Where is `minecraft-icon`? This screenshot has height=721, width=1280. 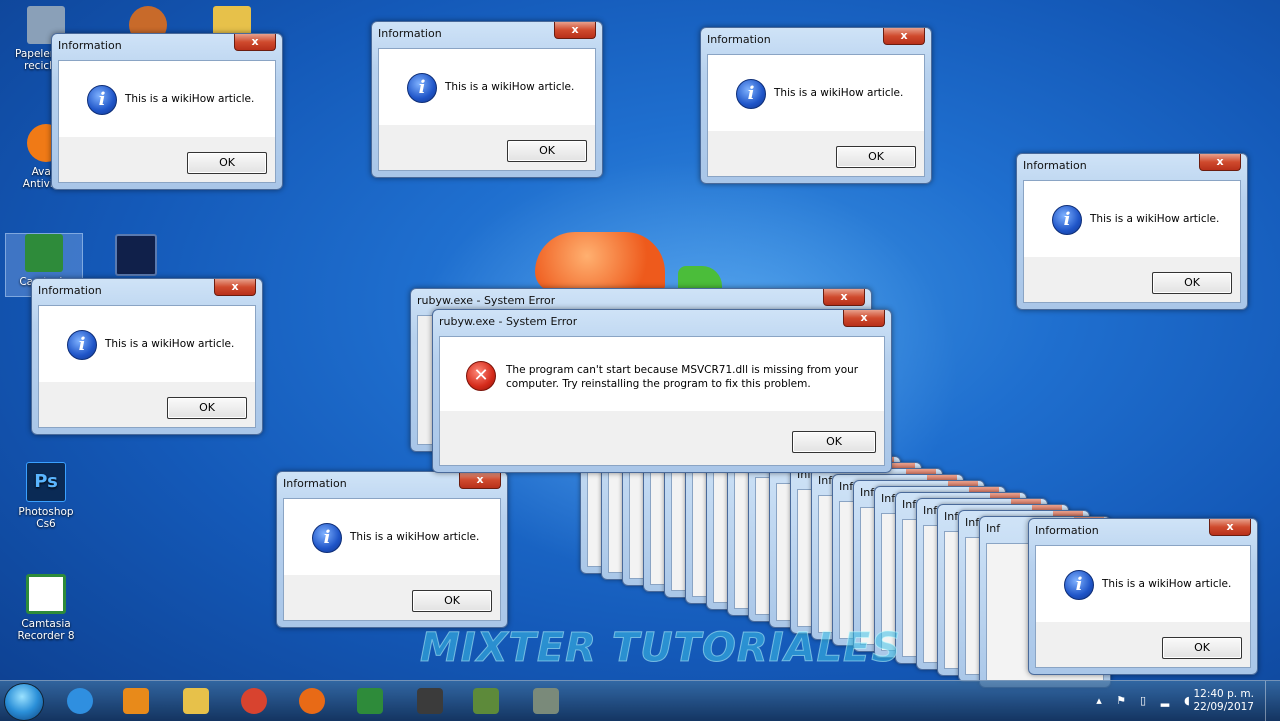
minecraft-icon is located at coordinates (486, 701).